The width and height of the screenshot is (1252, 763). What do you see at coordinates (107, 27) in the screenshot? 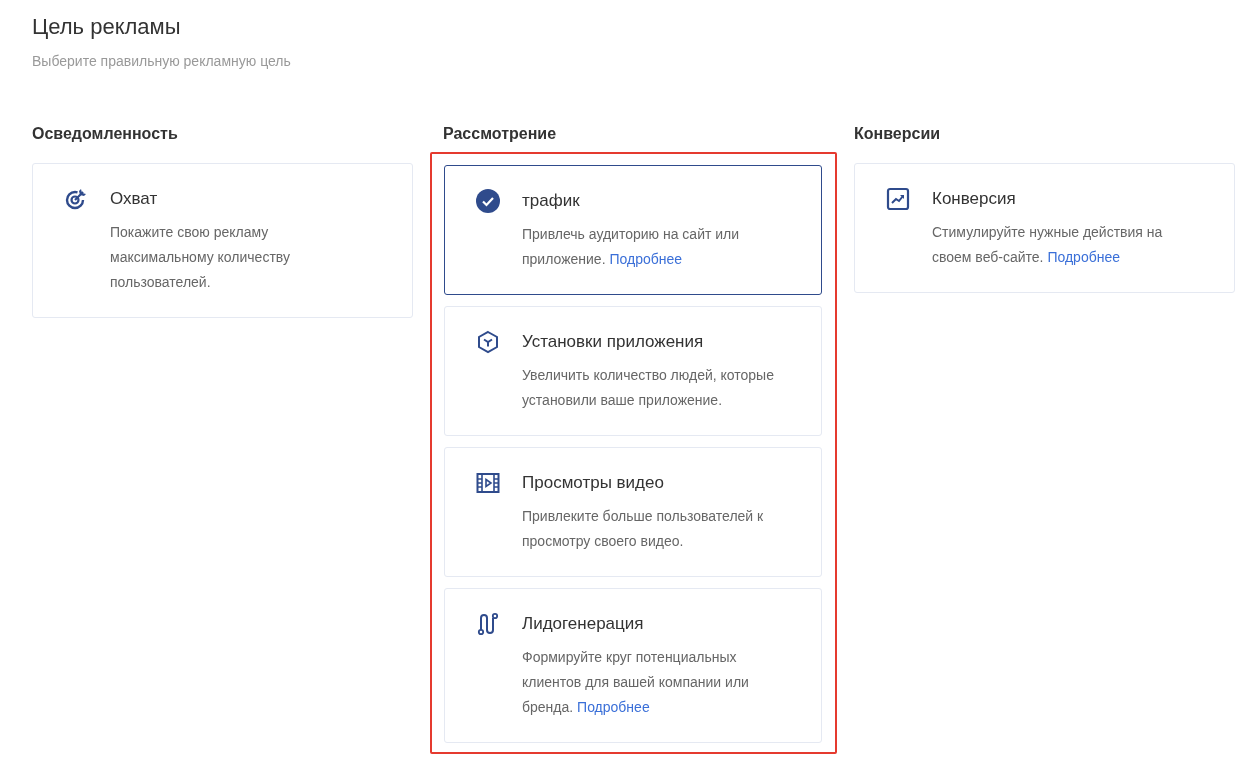
I see `page-title: Цель рекламы` at bounding box center [107, 27].